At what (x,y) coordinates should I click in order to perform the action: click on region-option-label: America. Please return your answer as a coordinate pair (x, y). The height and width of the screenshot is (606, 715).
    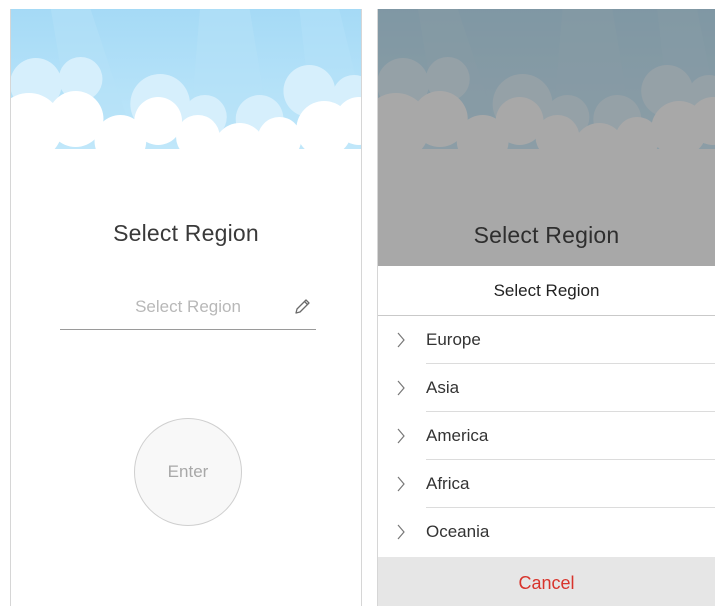
    Looking at the image, I should click on (457, 435).